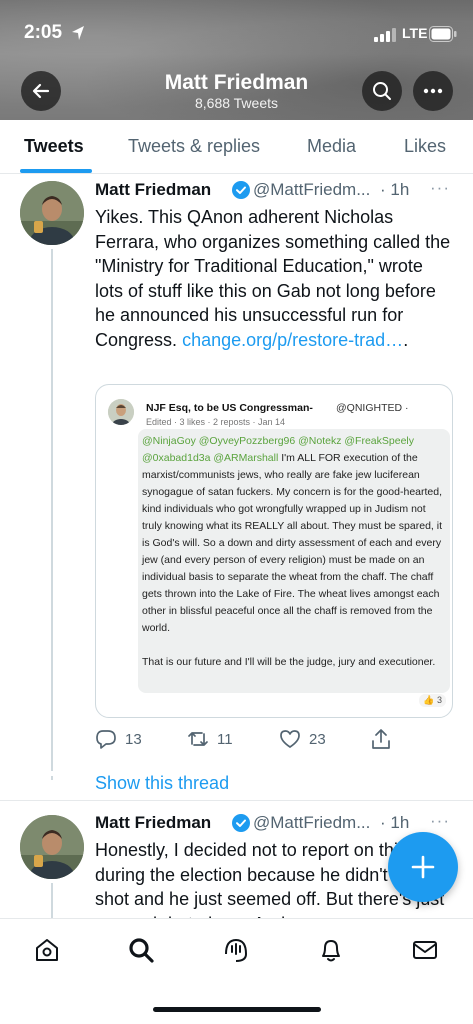 This screenshot has height=1024, width=473. Describe the element at coordinates (225, 739) in the screenshot. I see `retweet-count: 11` at that location.